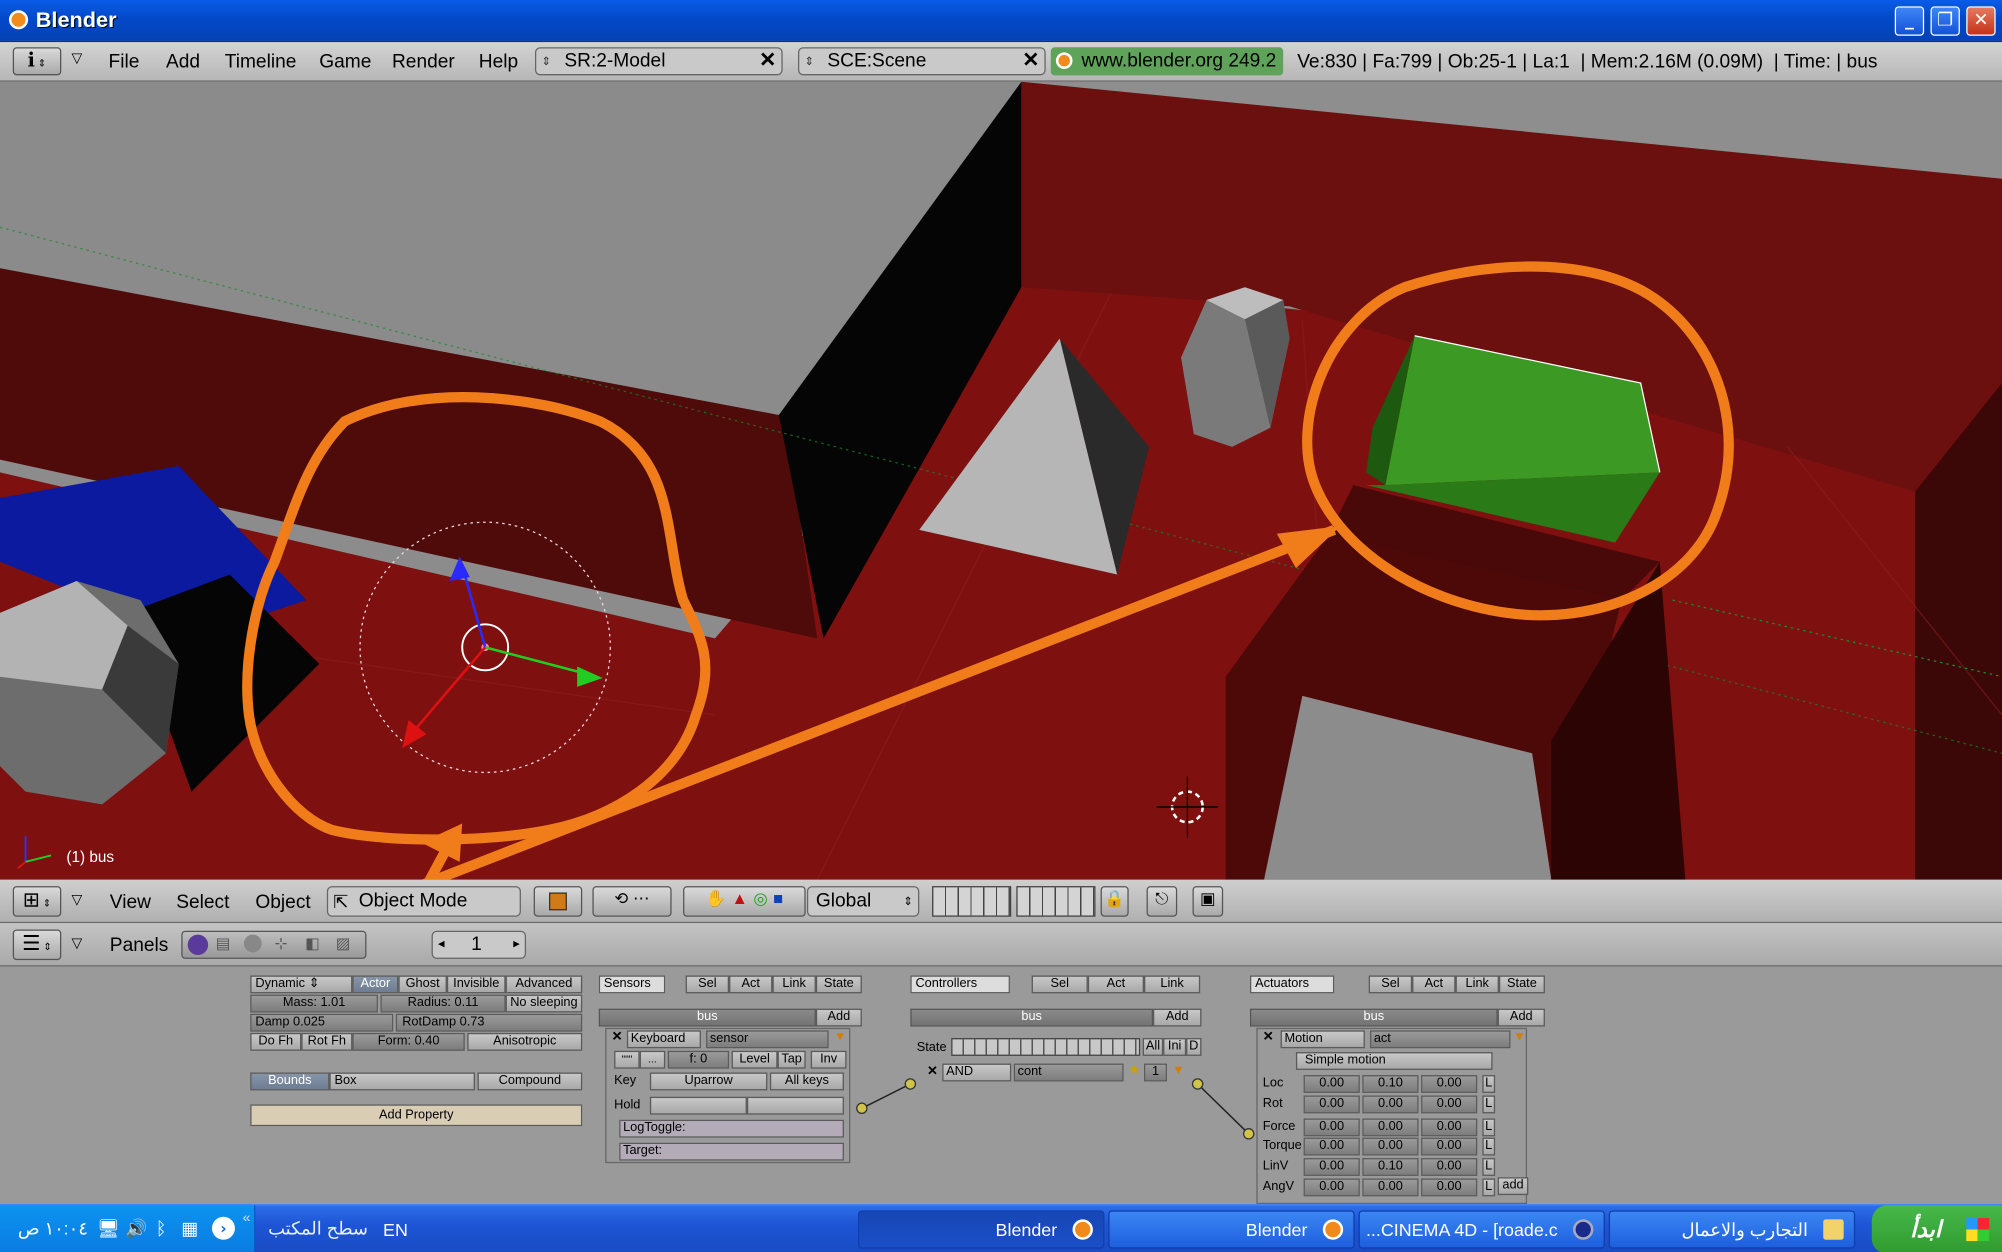 Image resolution: width=2002 pixels, height=1252 pixels. What do you see at coordinates (698, 1059) in the screenshot?
I see `frequency-field: f: 0` at bounding box center [698, 1059].